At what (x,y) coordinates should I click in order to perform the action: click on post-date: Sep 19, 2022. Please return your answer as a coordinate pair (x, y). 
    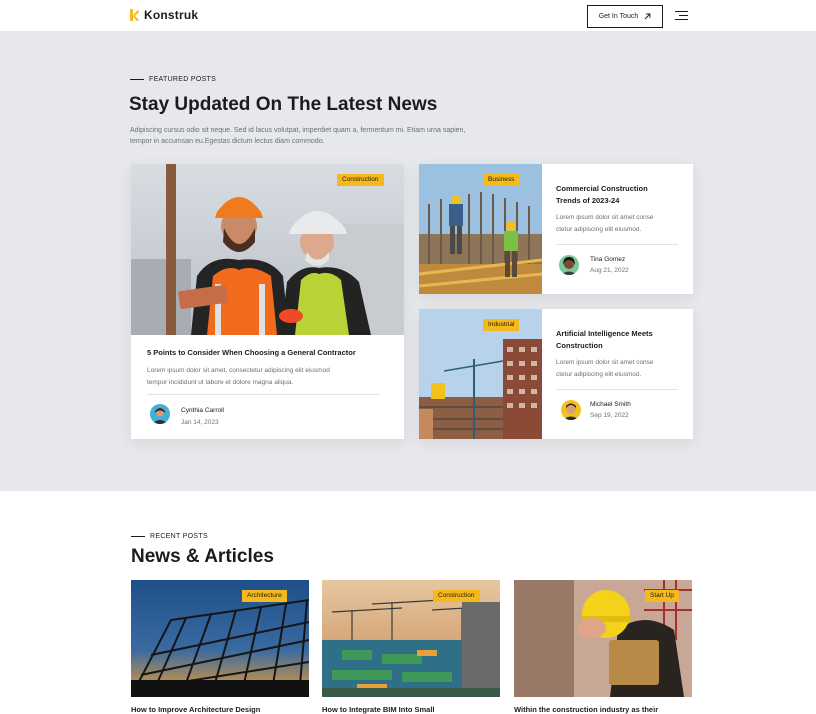
    Looking at the image, I should click on (609, 415).